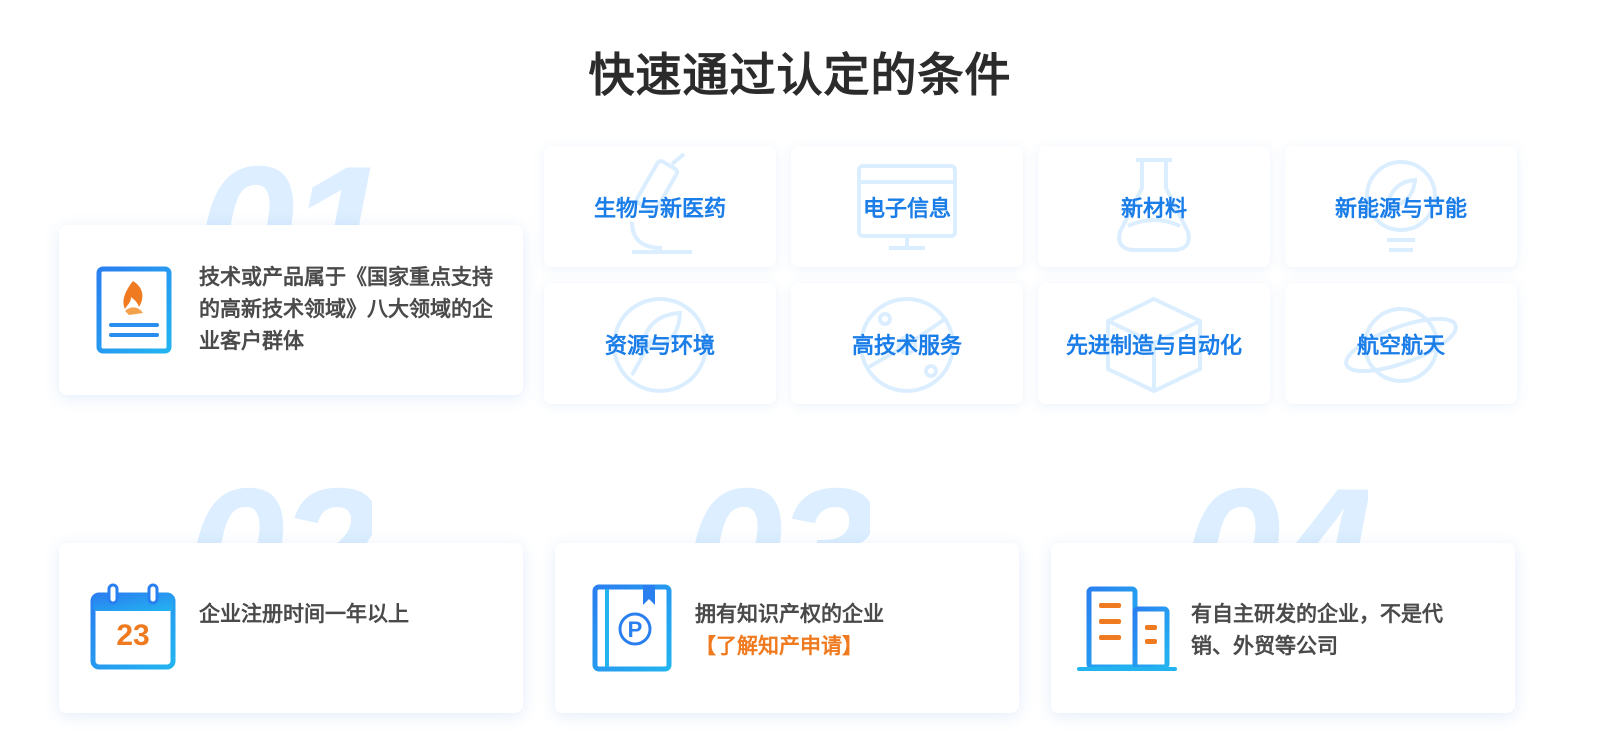 The height and width of the screenshot is (746, 1600). I want to click on field-label: 资源与环境, so click(659, 346).